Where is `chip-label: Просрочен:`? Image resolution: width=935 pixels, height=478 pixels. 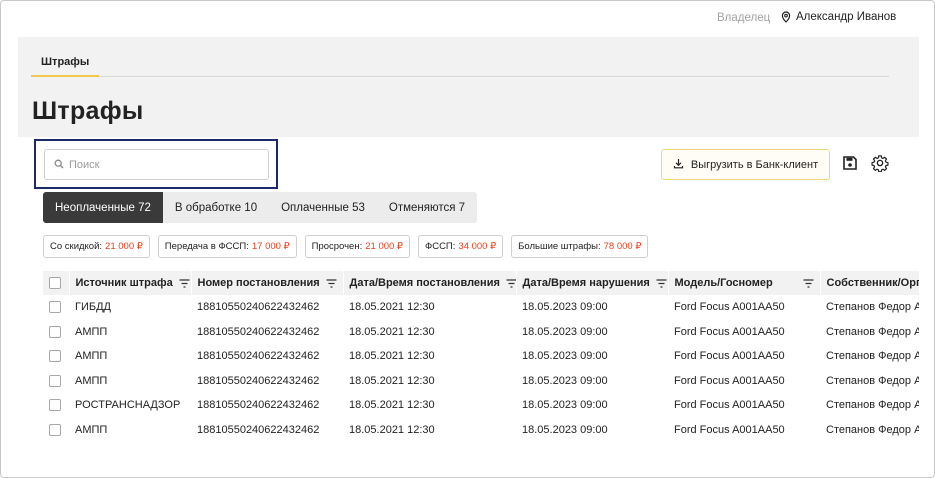
chip-label: Просрочен: is located at coordinates (337, 246).